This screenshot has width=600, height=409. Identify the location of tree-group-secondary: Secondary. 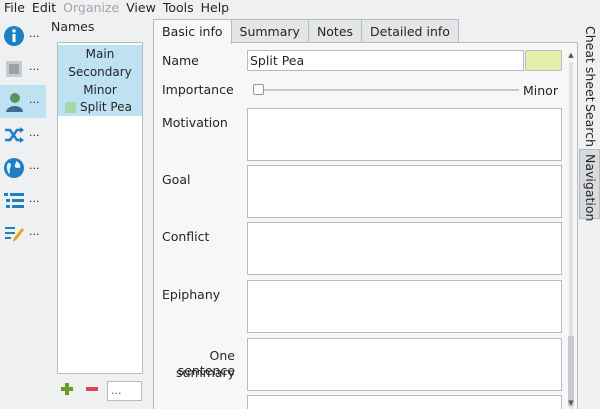
(100, 72).